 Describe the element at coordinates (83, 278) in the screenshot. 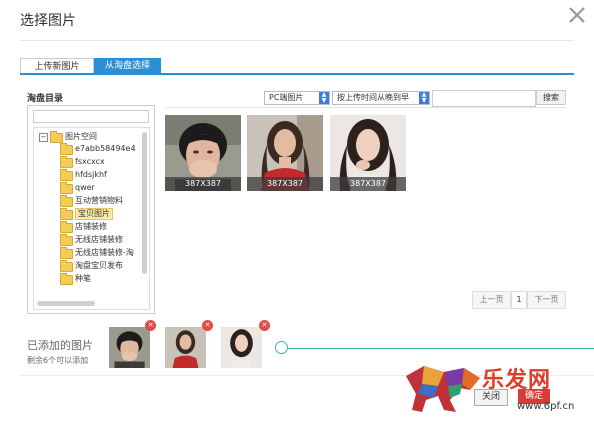

I see `tree-item-label: 种笔` at that location.